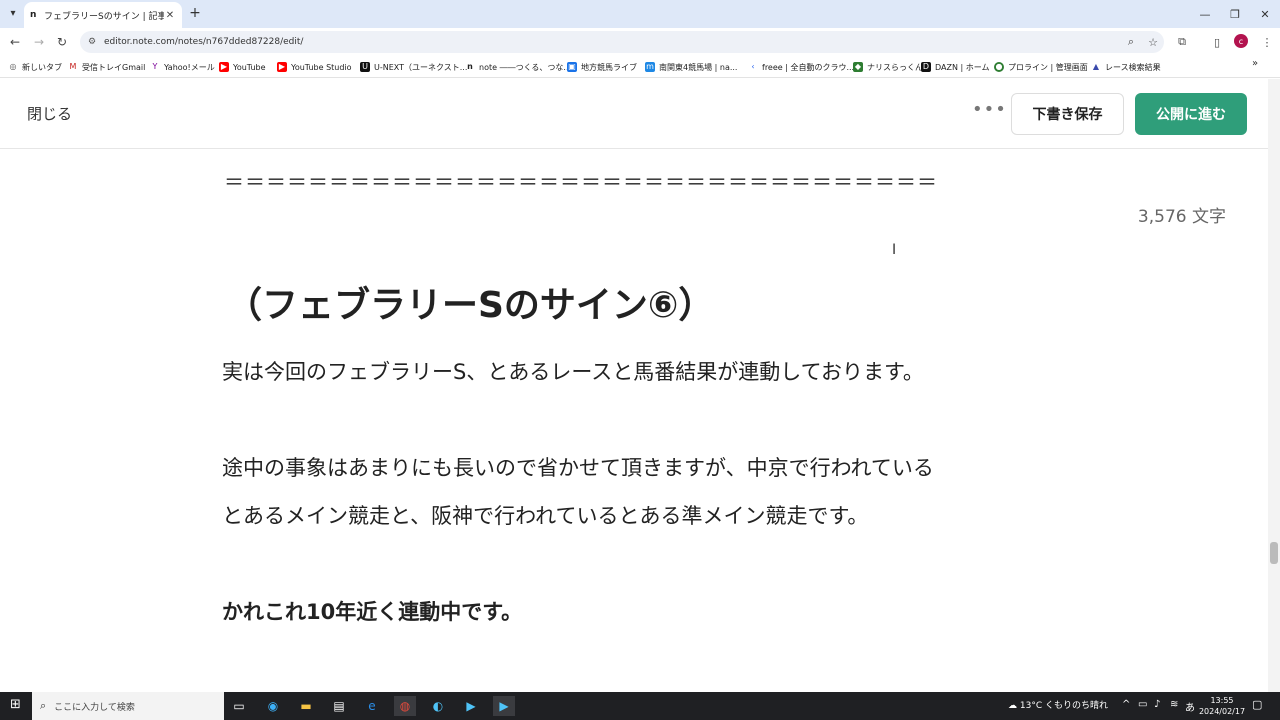 Image resolution: width=1280 pixels, height=720 pixels. What do you see at coordinates (1190, 706) in the screenshot?
I see `ime-indicator: あ` at bounding box center [1190, 706].